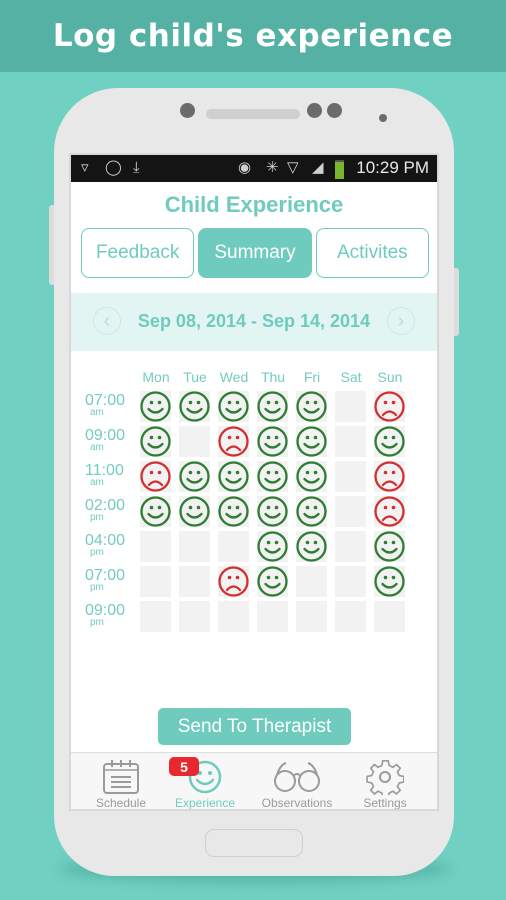 The height and width of the screenshot is (900, 506). I want to click on nav-schedule: Schedule, so click(121, 781).